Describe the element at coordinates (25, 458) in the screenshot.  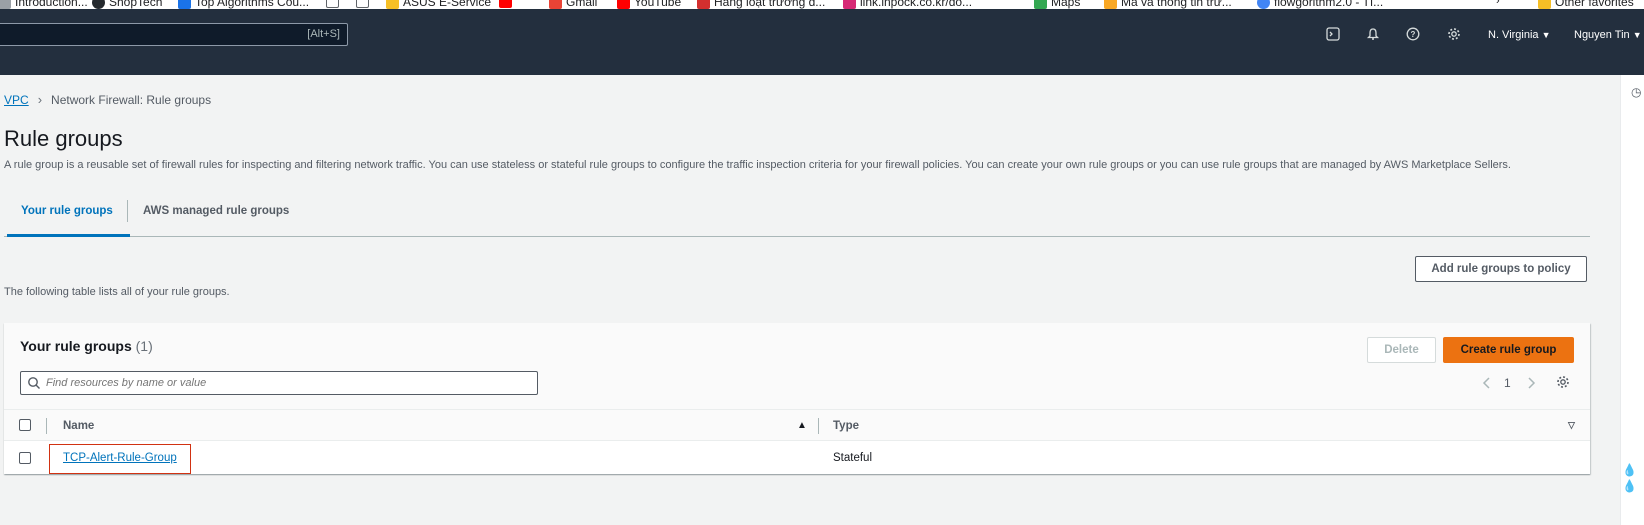
I see `row-checkbox` at that location.